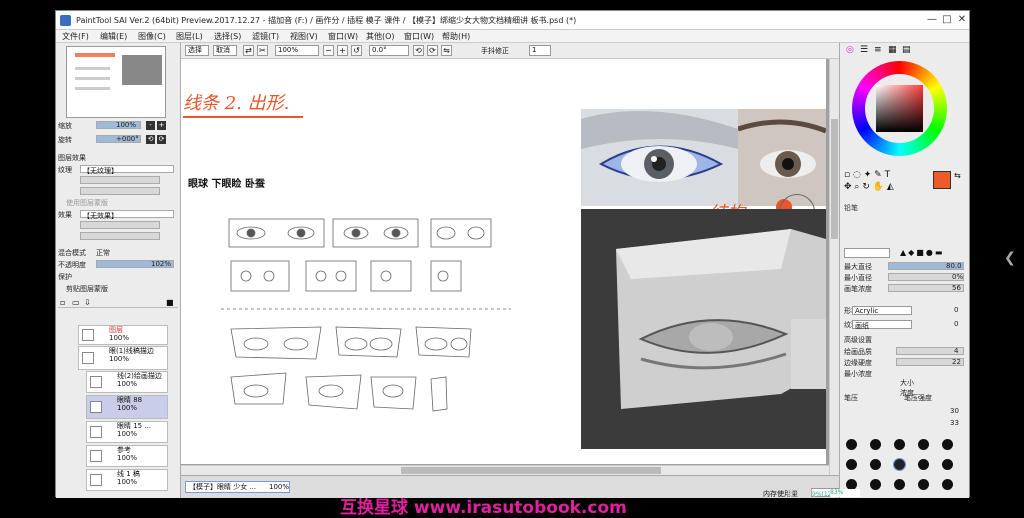 This screenshot has width=1024, height=518. What do you see at coordinates (113, 36) in the screenshot?
I see `menu-edit: 编辑(E)` at bounding box center [113, 36].